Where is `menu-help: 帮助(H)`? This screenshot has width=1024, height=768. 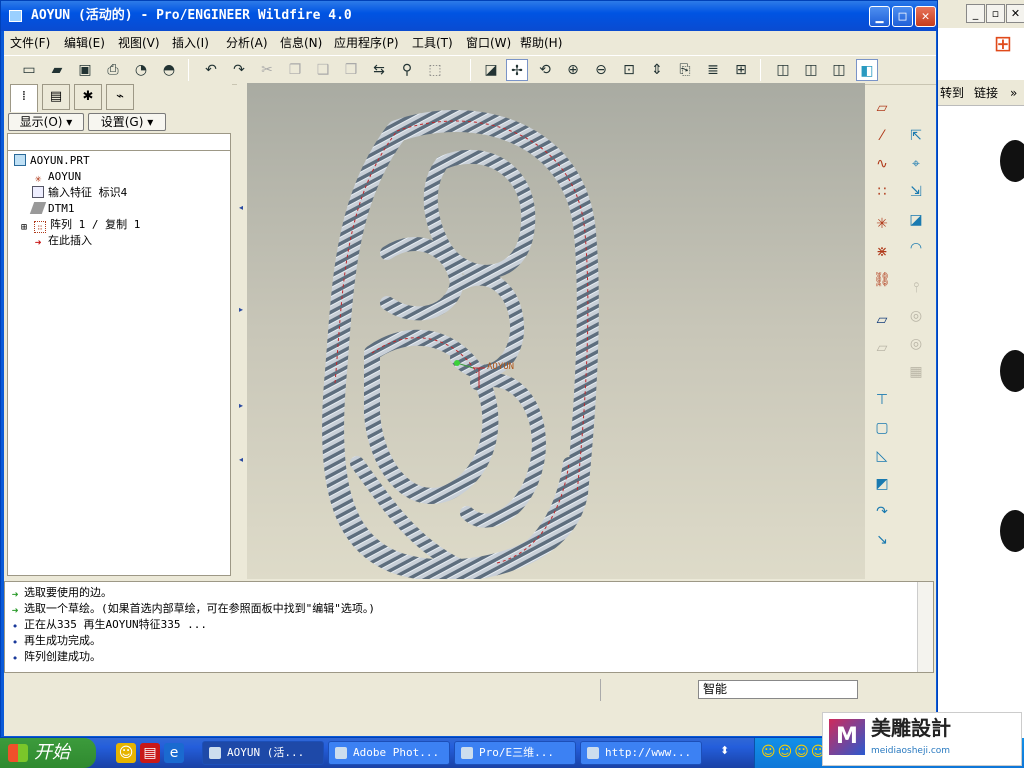 menu-help: 帮助(H) is located at coordinates (541, 42).